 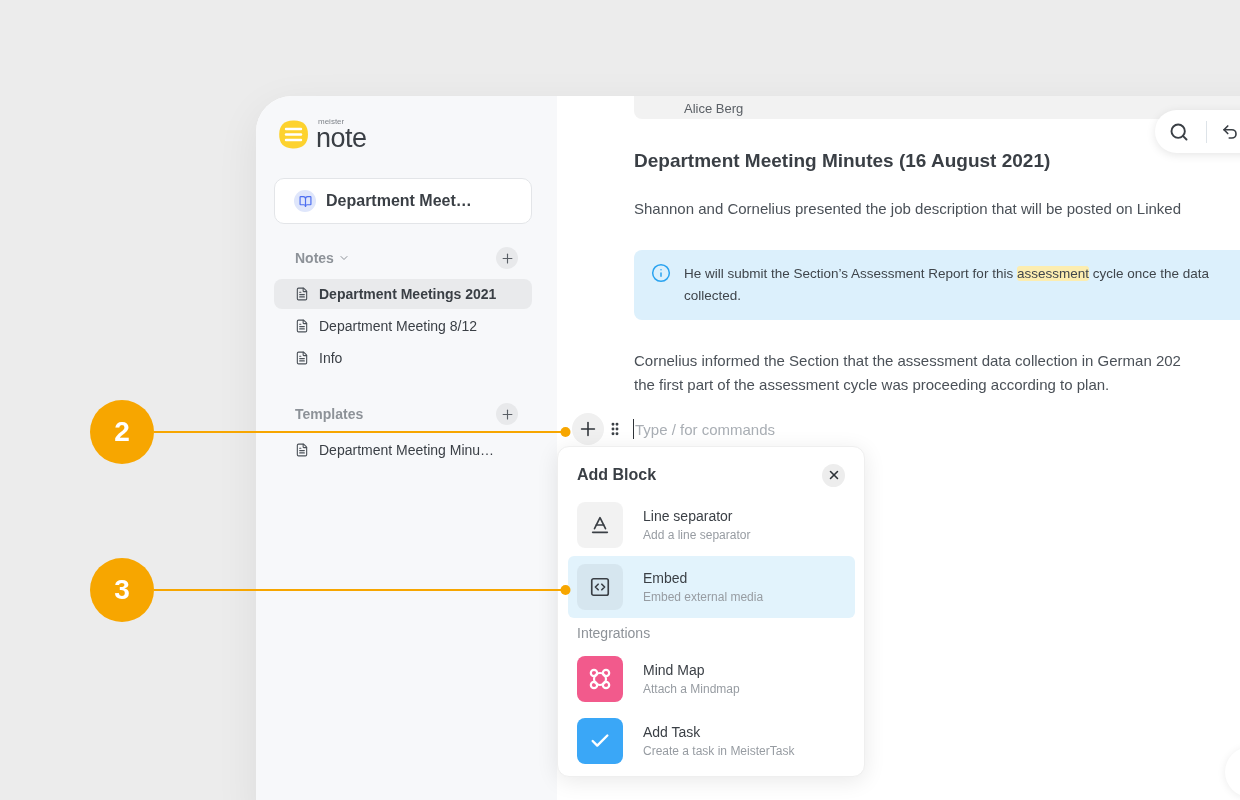 I want to click on sidebar-item: Info, so click(x=403, y=358).